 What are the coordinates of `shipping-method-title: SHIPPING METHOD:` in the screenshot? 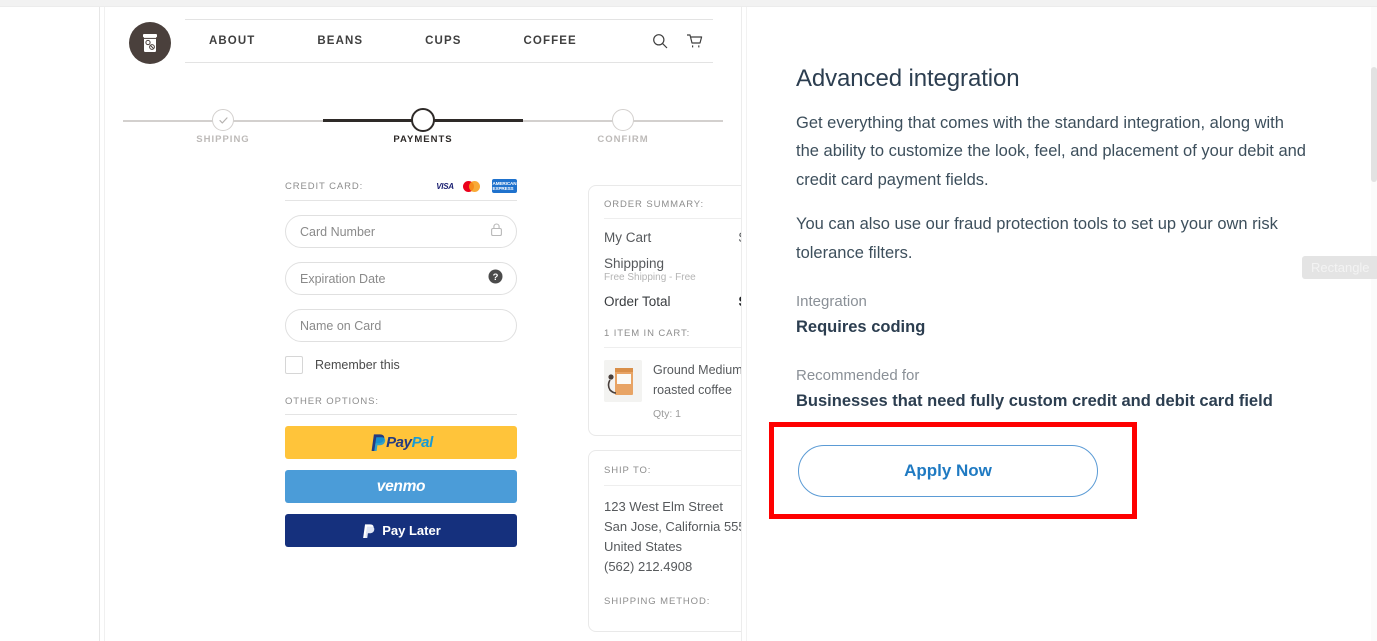 It's located at (657, 601).